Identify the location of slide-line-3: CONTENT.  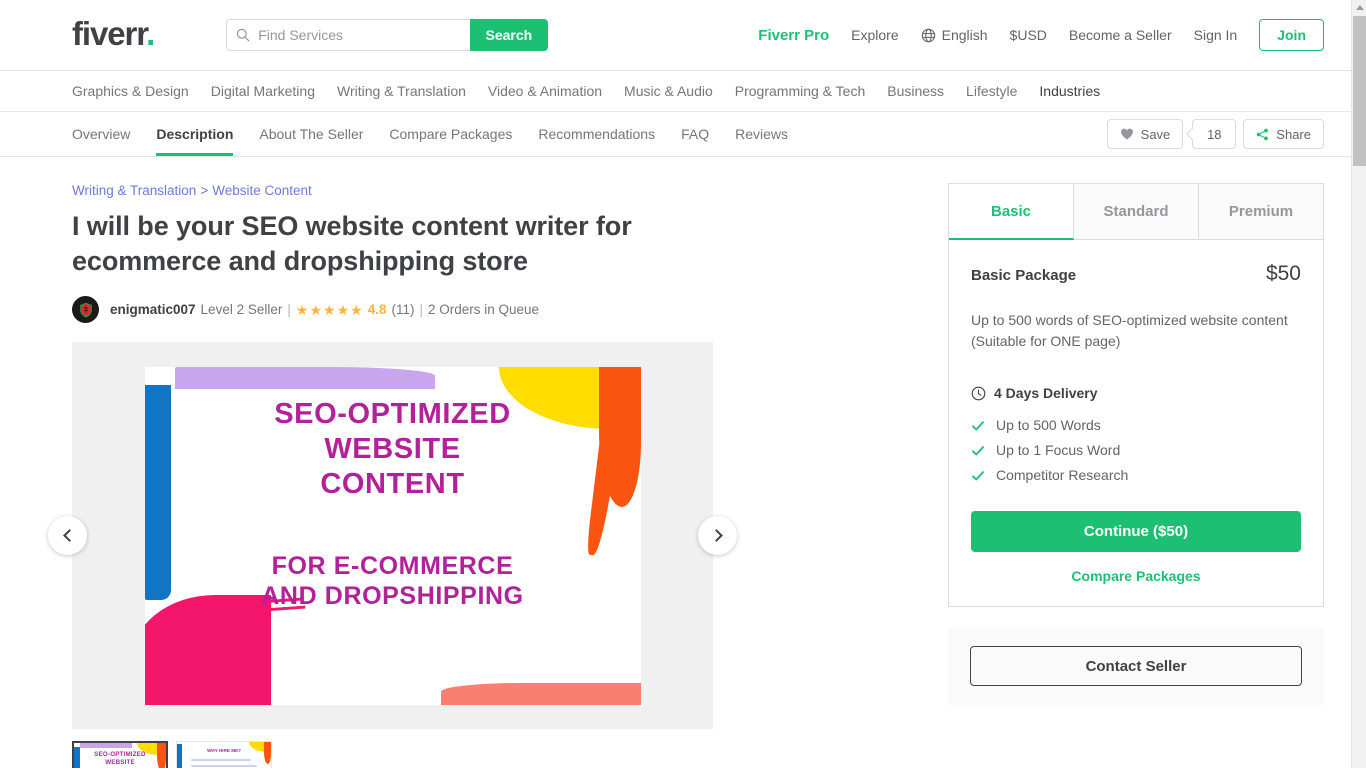
(392, 484).